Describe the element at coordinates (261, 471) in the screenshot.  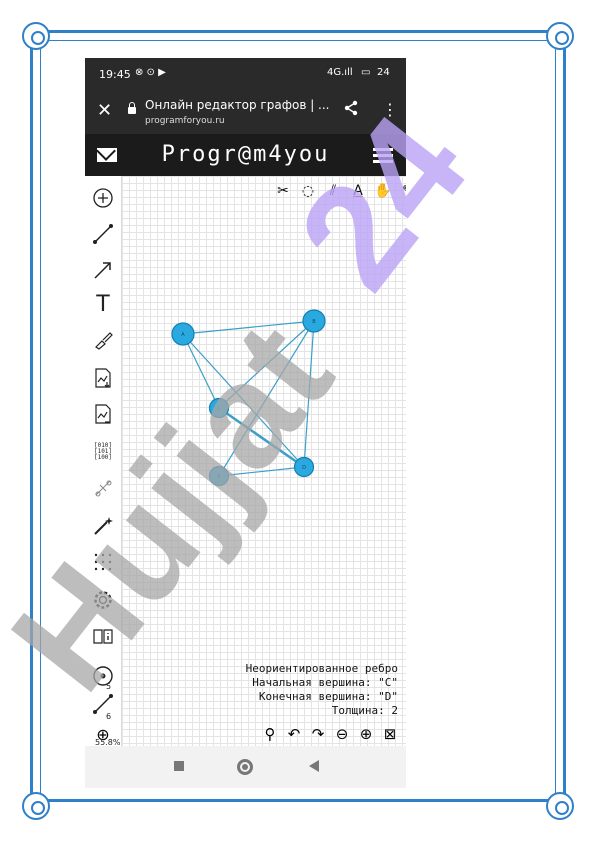
I see `edge-d-e` at that location.